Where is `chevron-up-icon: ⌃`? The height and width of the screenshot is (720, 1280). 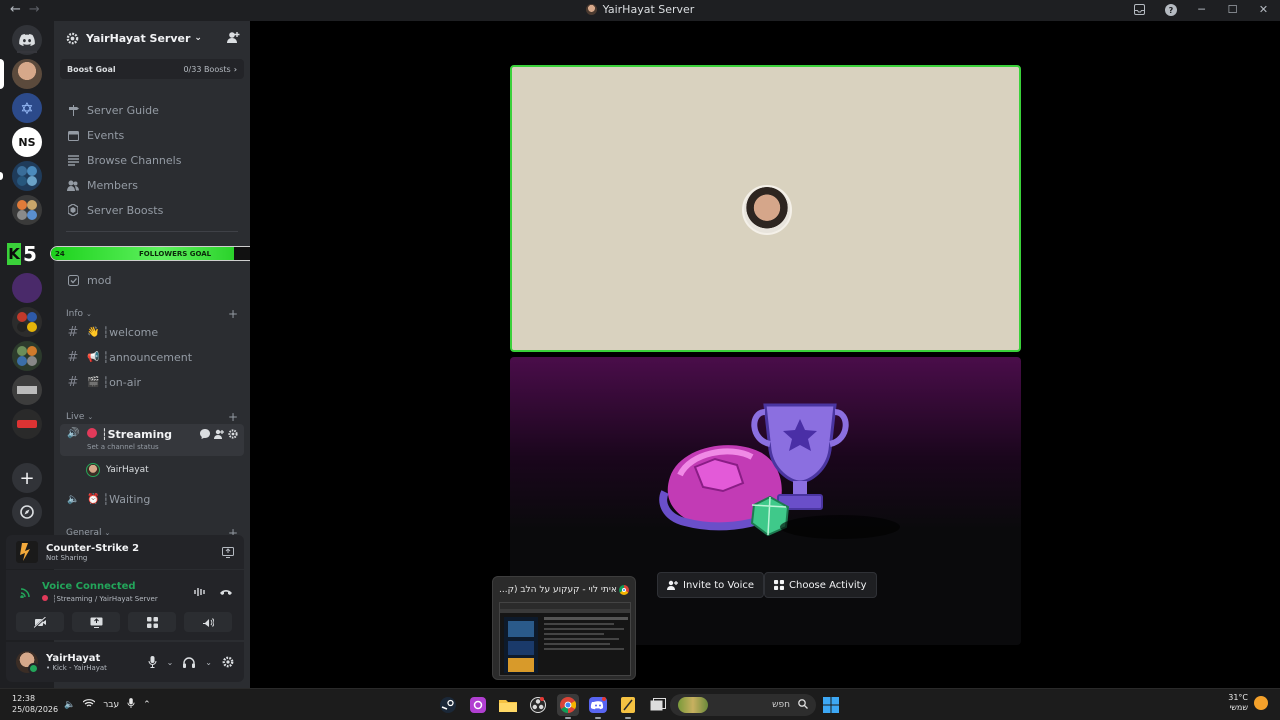
chevron-up-icon: ⌃ is located at coordinates (147, 705).